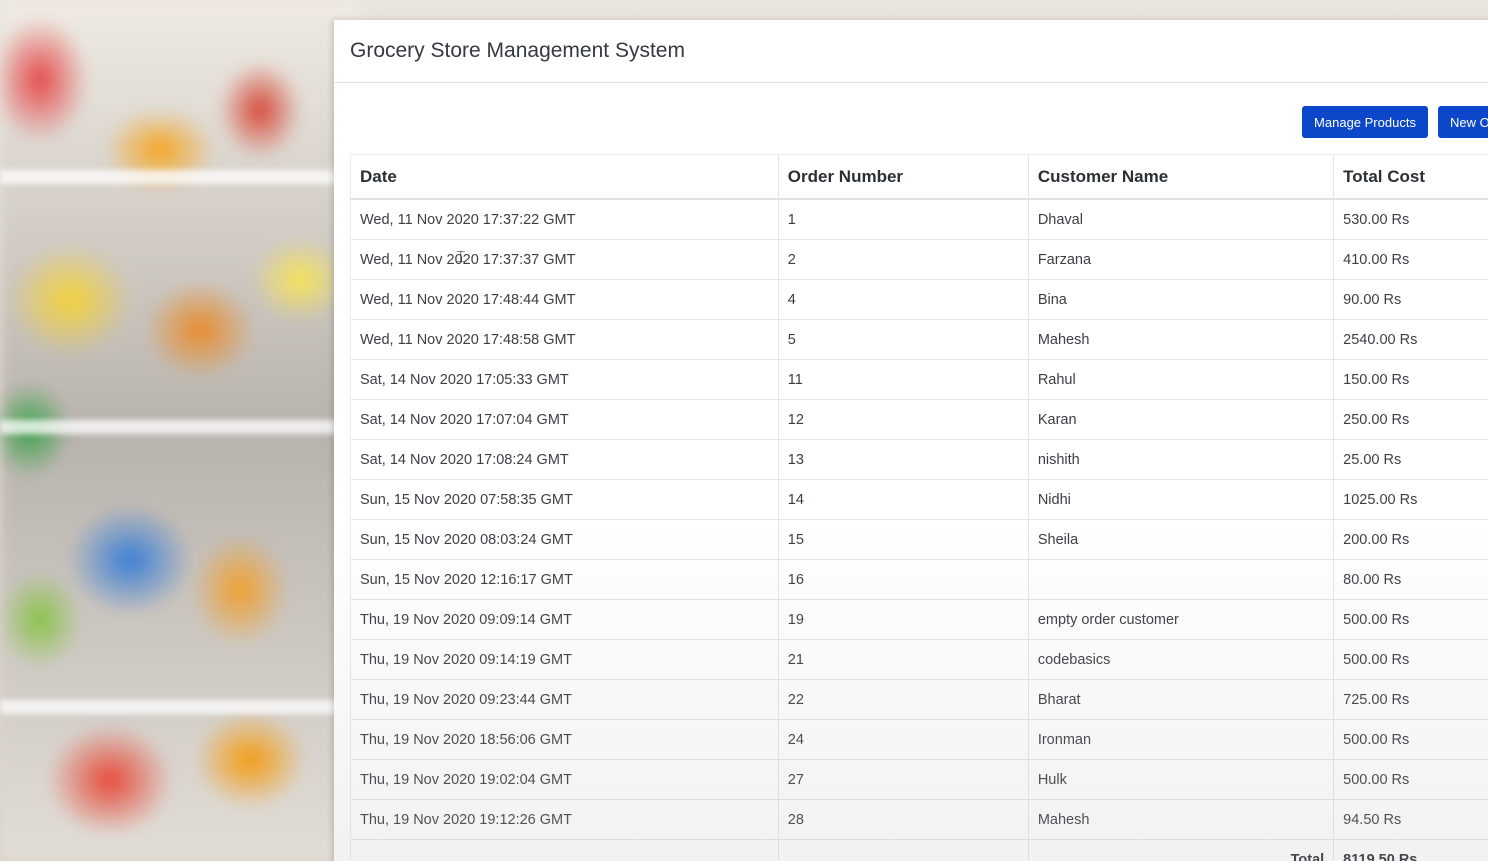 This screenshot has height=861, width=1488. What do you see at coordinates (1180, 219) in the screenshot?
I see `customer-name-cell: Dhaval` at bounding box center [1180, 219].